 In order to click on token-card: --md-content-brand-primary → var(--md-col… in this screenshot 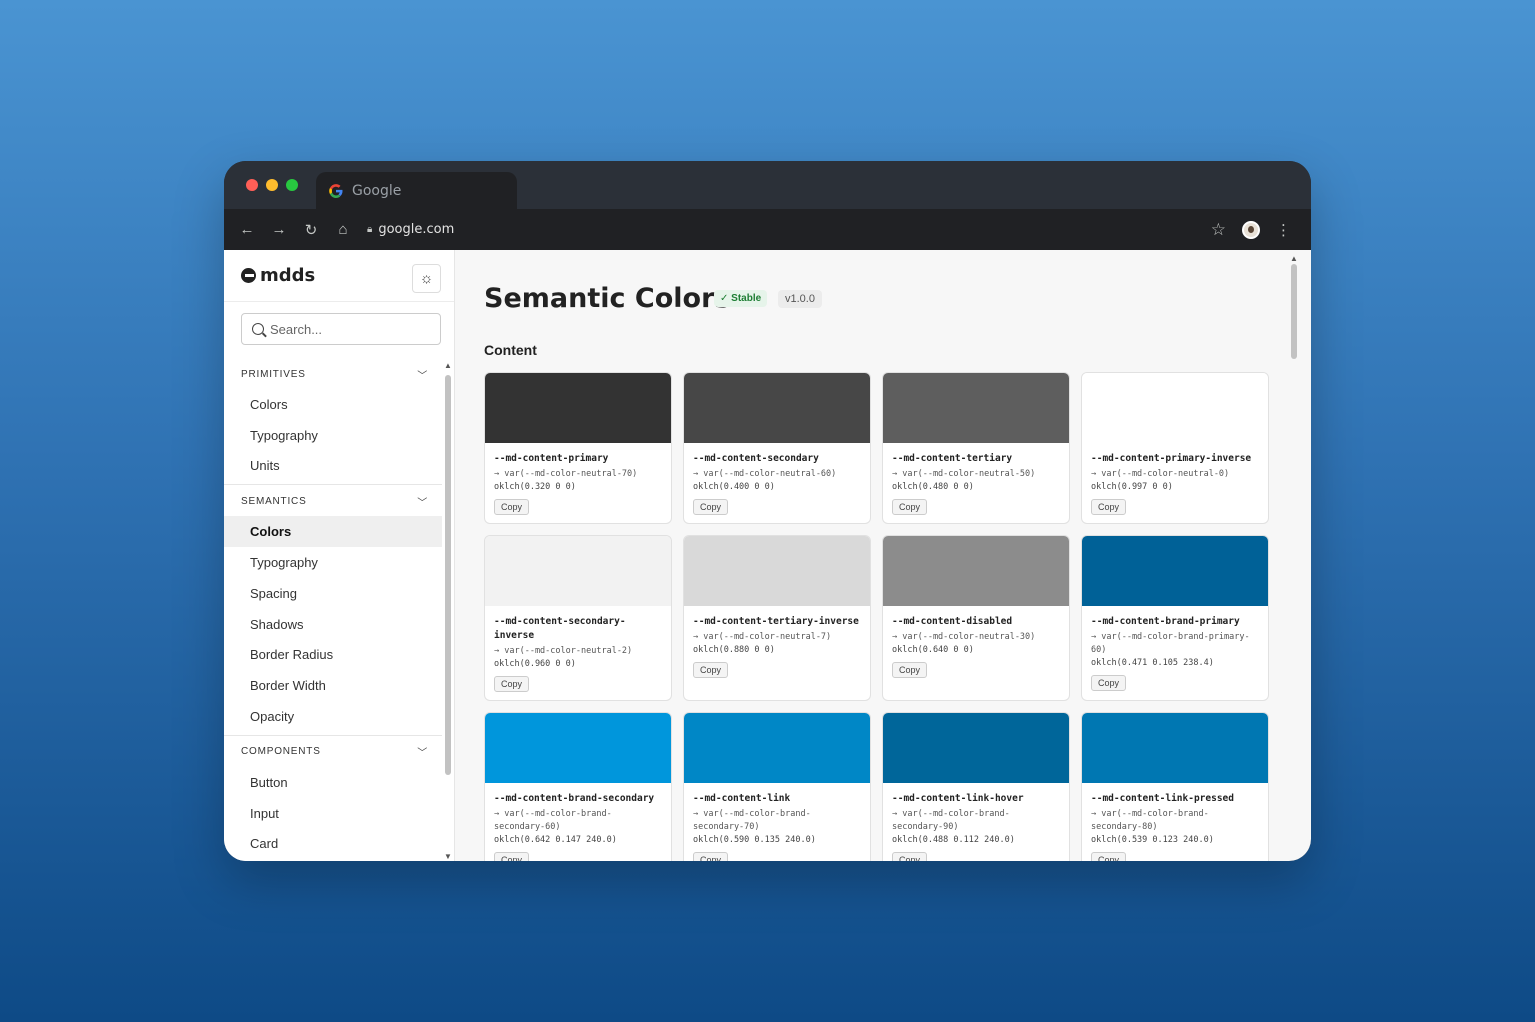, I will do `click(1175, 618)`.